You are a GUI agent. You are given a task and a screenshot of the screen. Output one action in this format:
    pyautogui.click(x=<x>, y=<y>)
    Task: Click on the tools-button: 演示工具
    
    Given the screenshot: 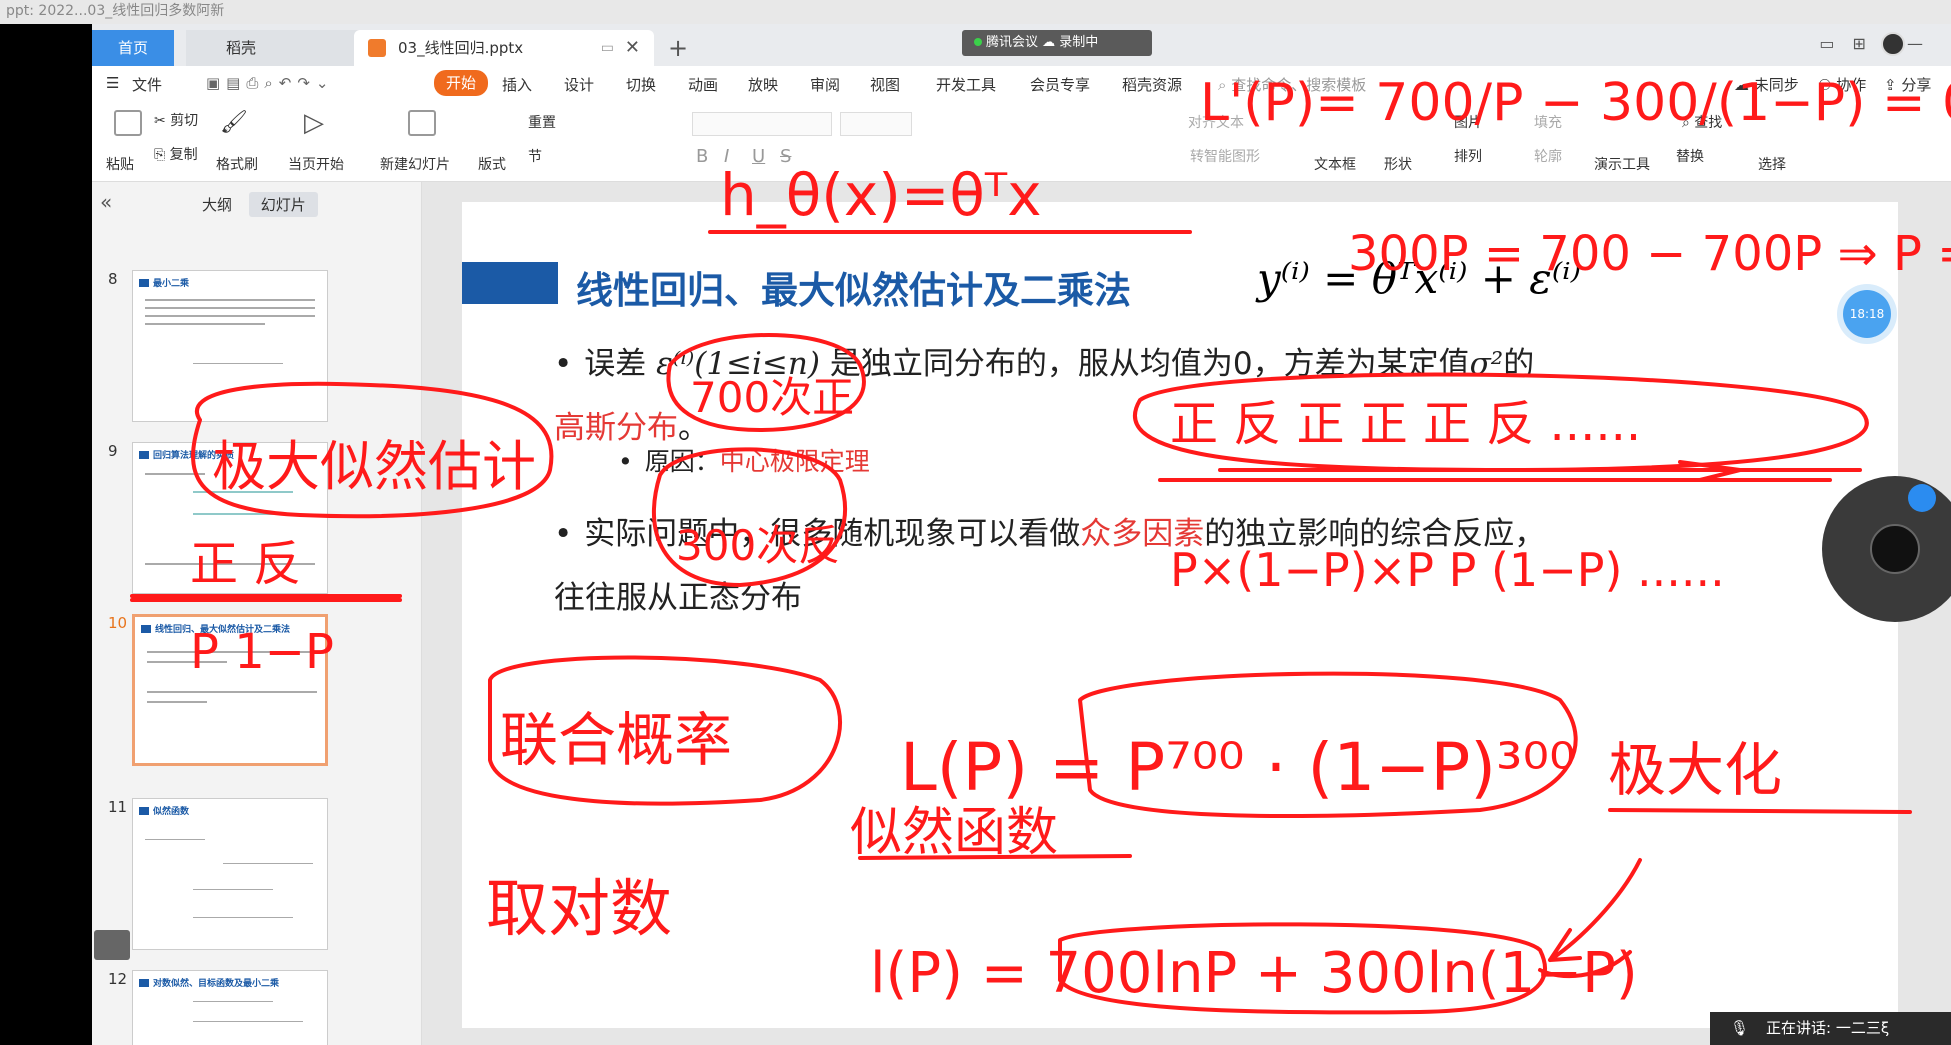 What is the action you would take?
    pyautogui.click(x=1622, y=164)
    